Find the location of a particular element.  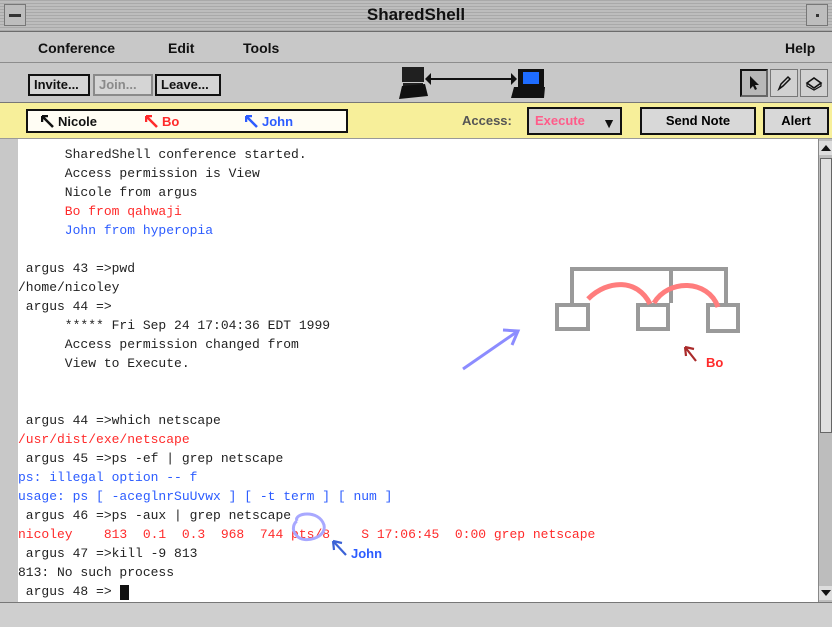

chevron-down-icon: ▼ is located at coordinates (609, 123).